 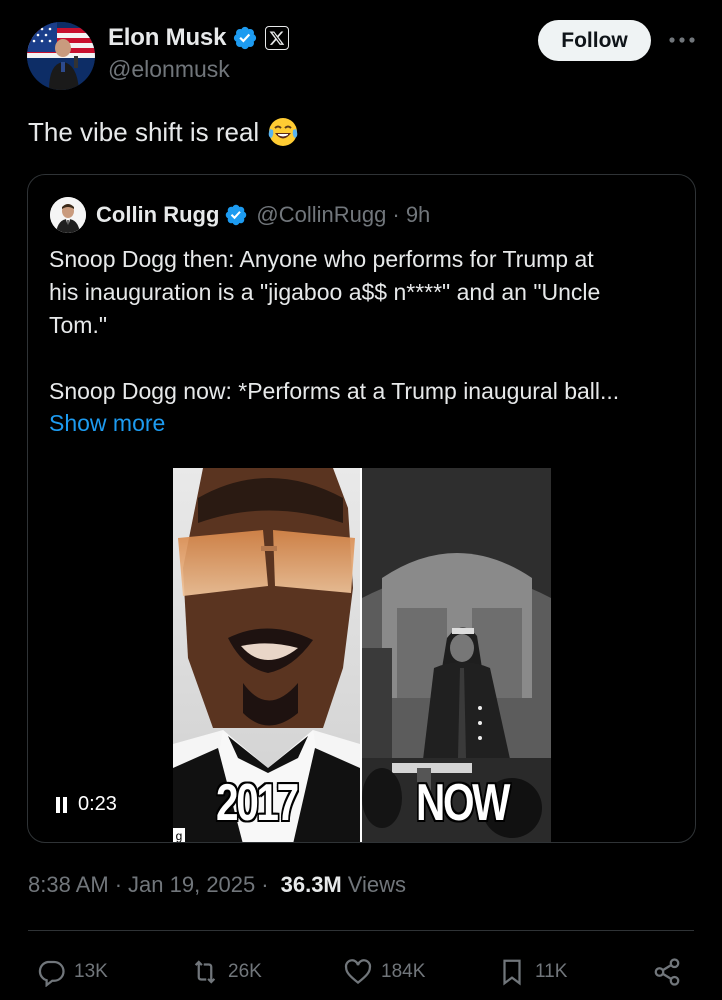 I want to click on tweet-header: Elon Musk @elonmusk Follow, so click(x=361, y=50).